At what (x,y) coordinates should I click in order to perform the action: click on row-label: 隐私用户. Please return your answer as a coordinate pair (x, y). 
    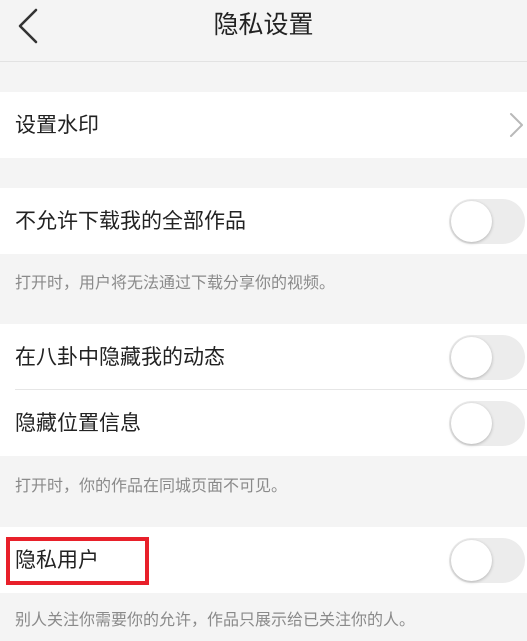
    Looking at the image, I should click on (57, 560).